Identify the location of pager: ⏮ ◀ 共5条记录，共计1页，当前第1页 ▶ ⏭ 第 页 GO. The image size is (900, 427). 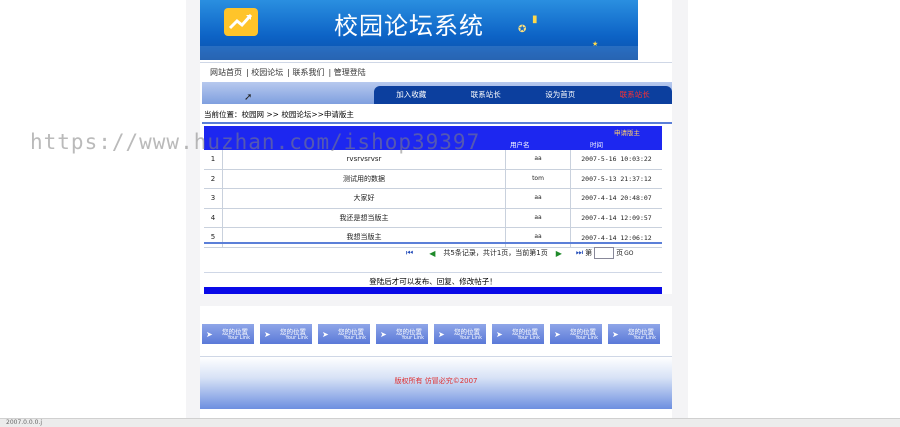
(515, 253).